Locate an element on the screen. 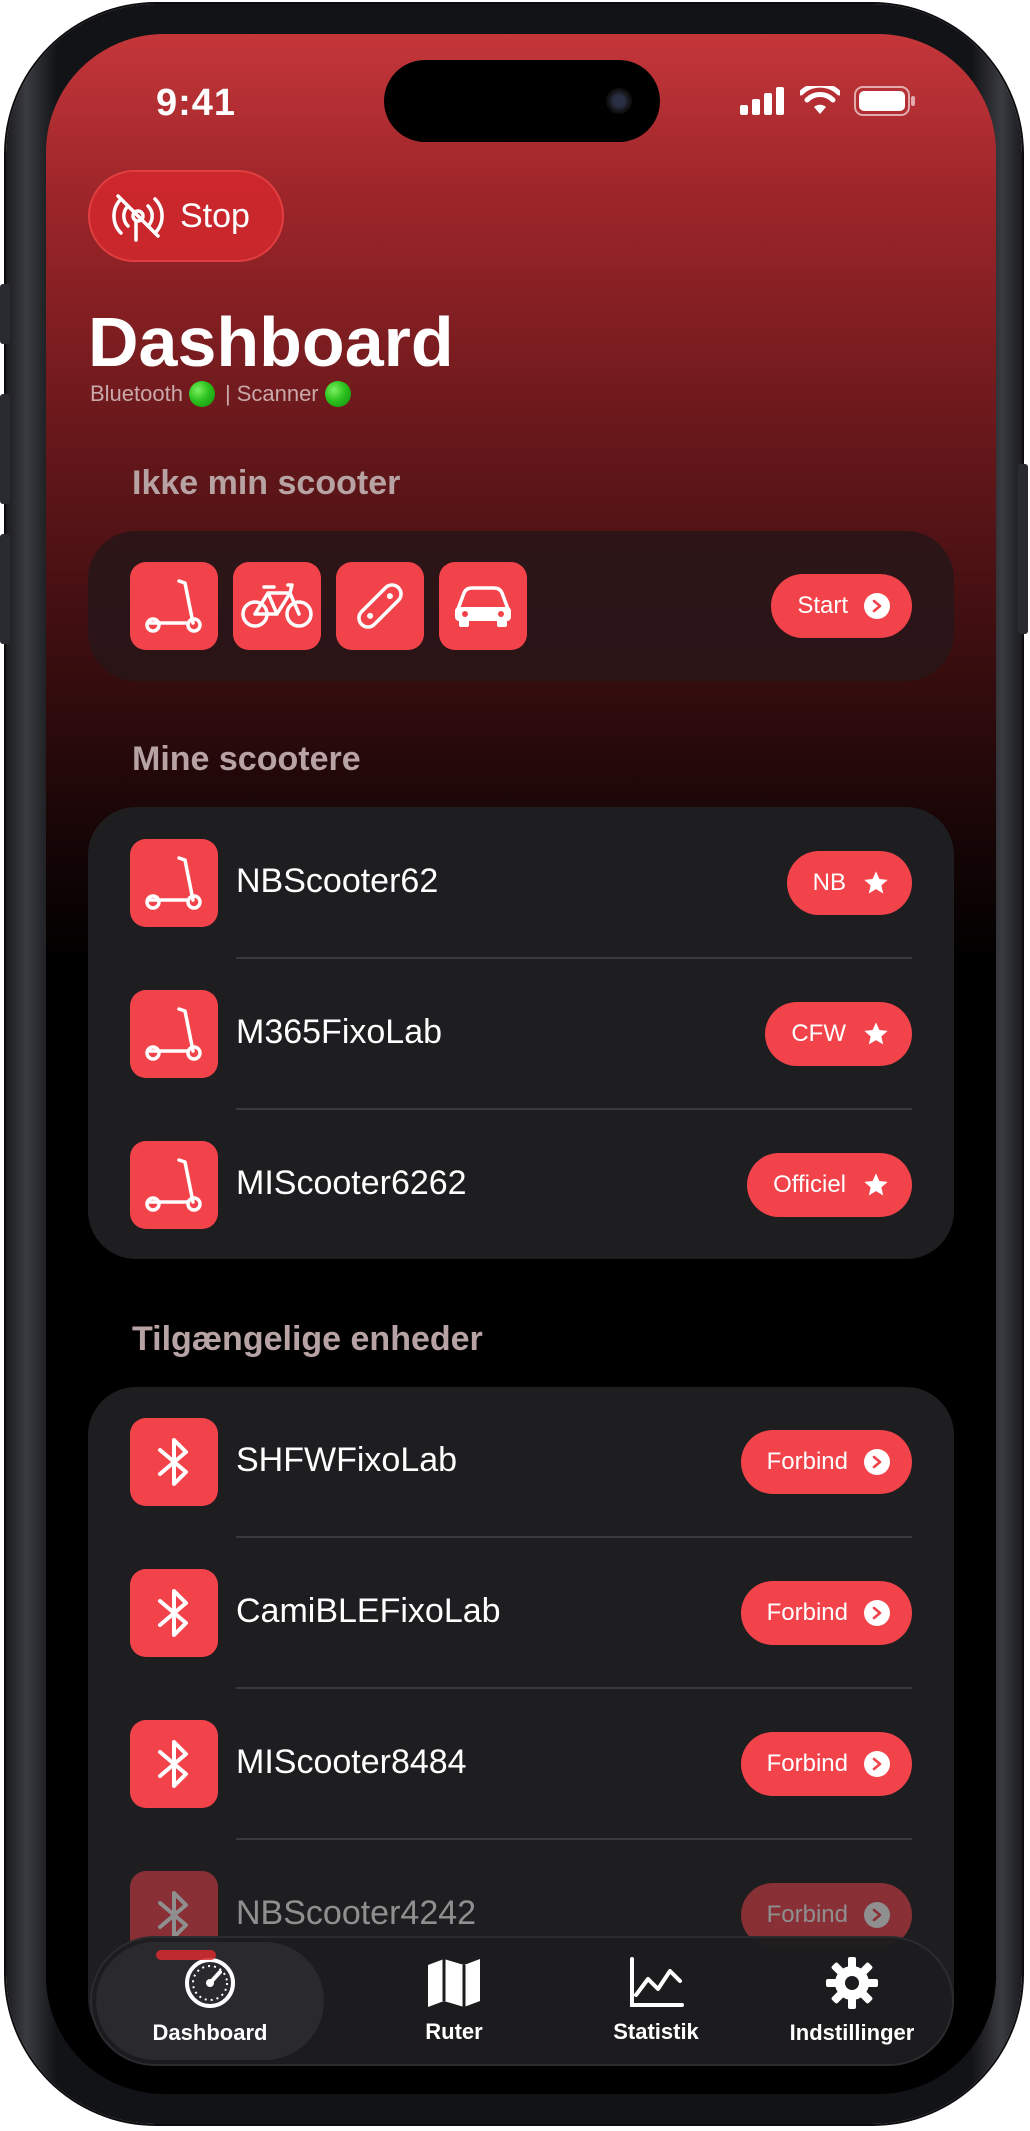 This screenshot has height=2131, width=1030. bicycle-icon is located at coordinates (277, 605).